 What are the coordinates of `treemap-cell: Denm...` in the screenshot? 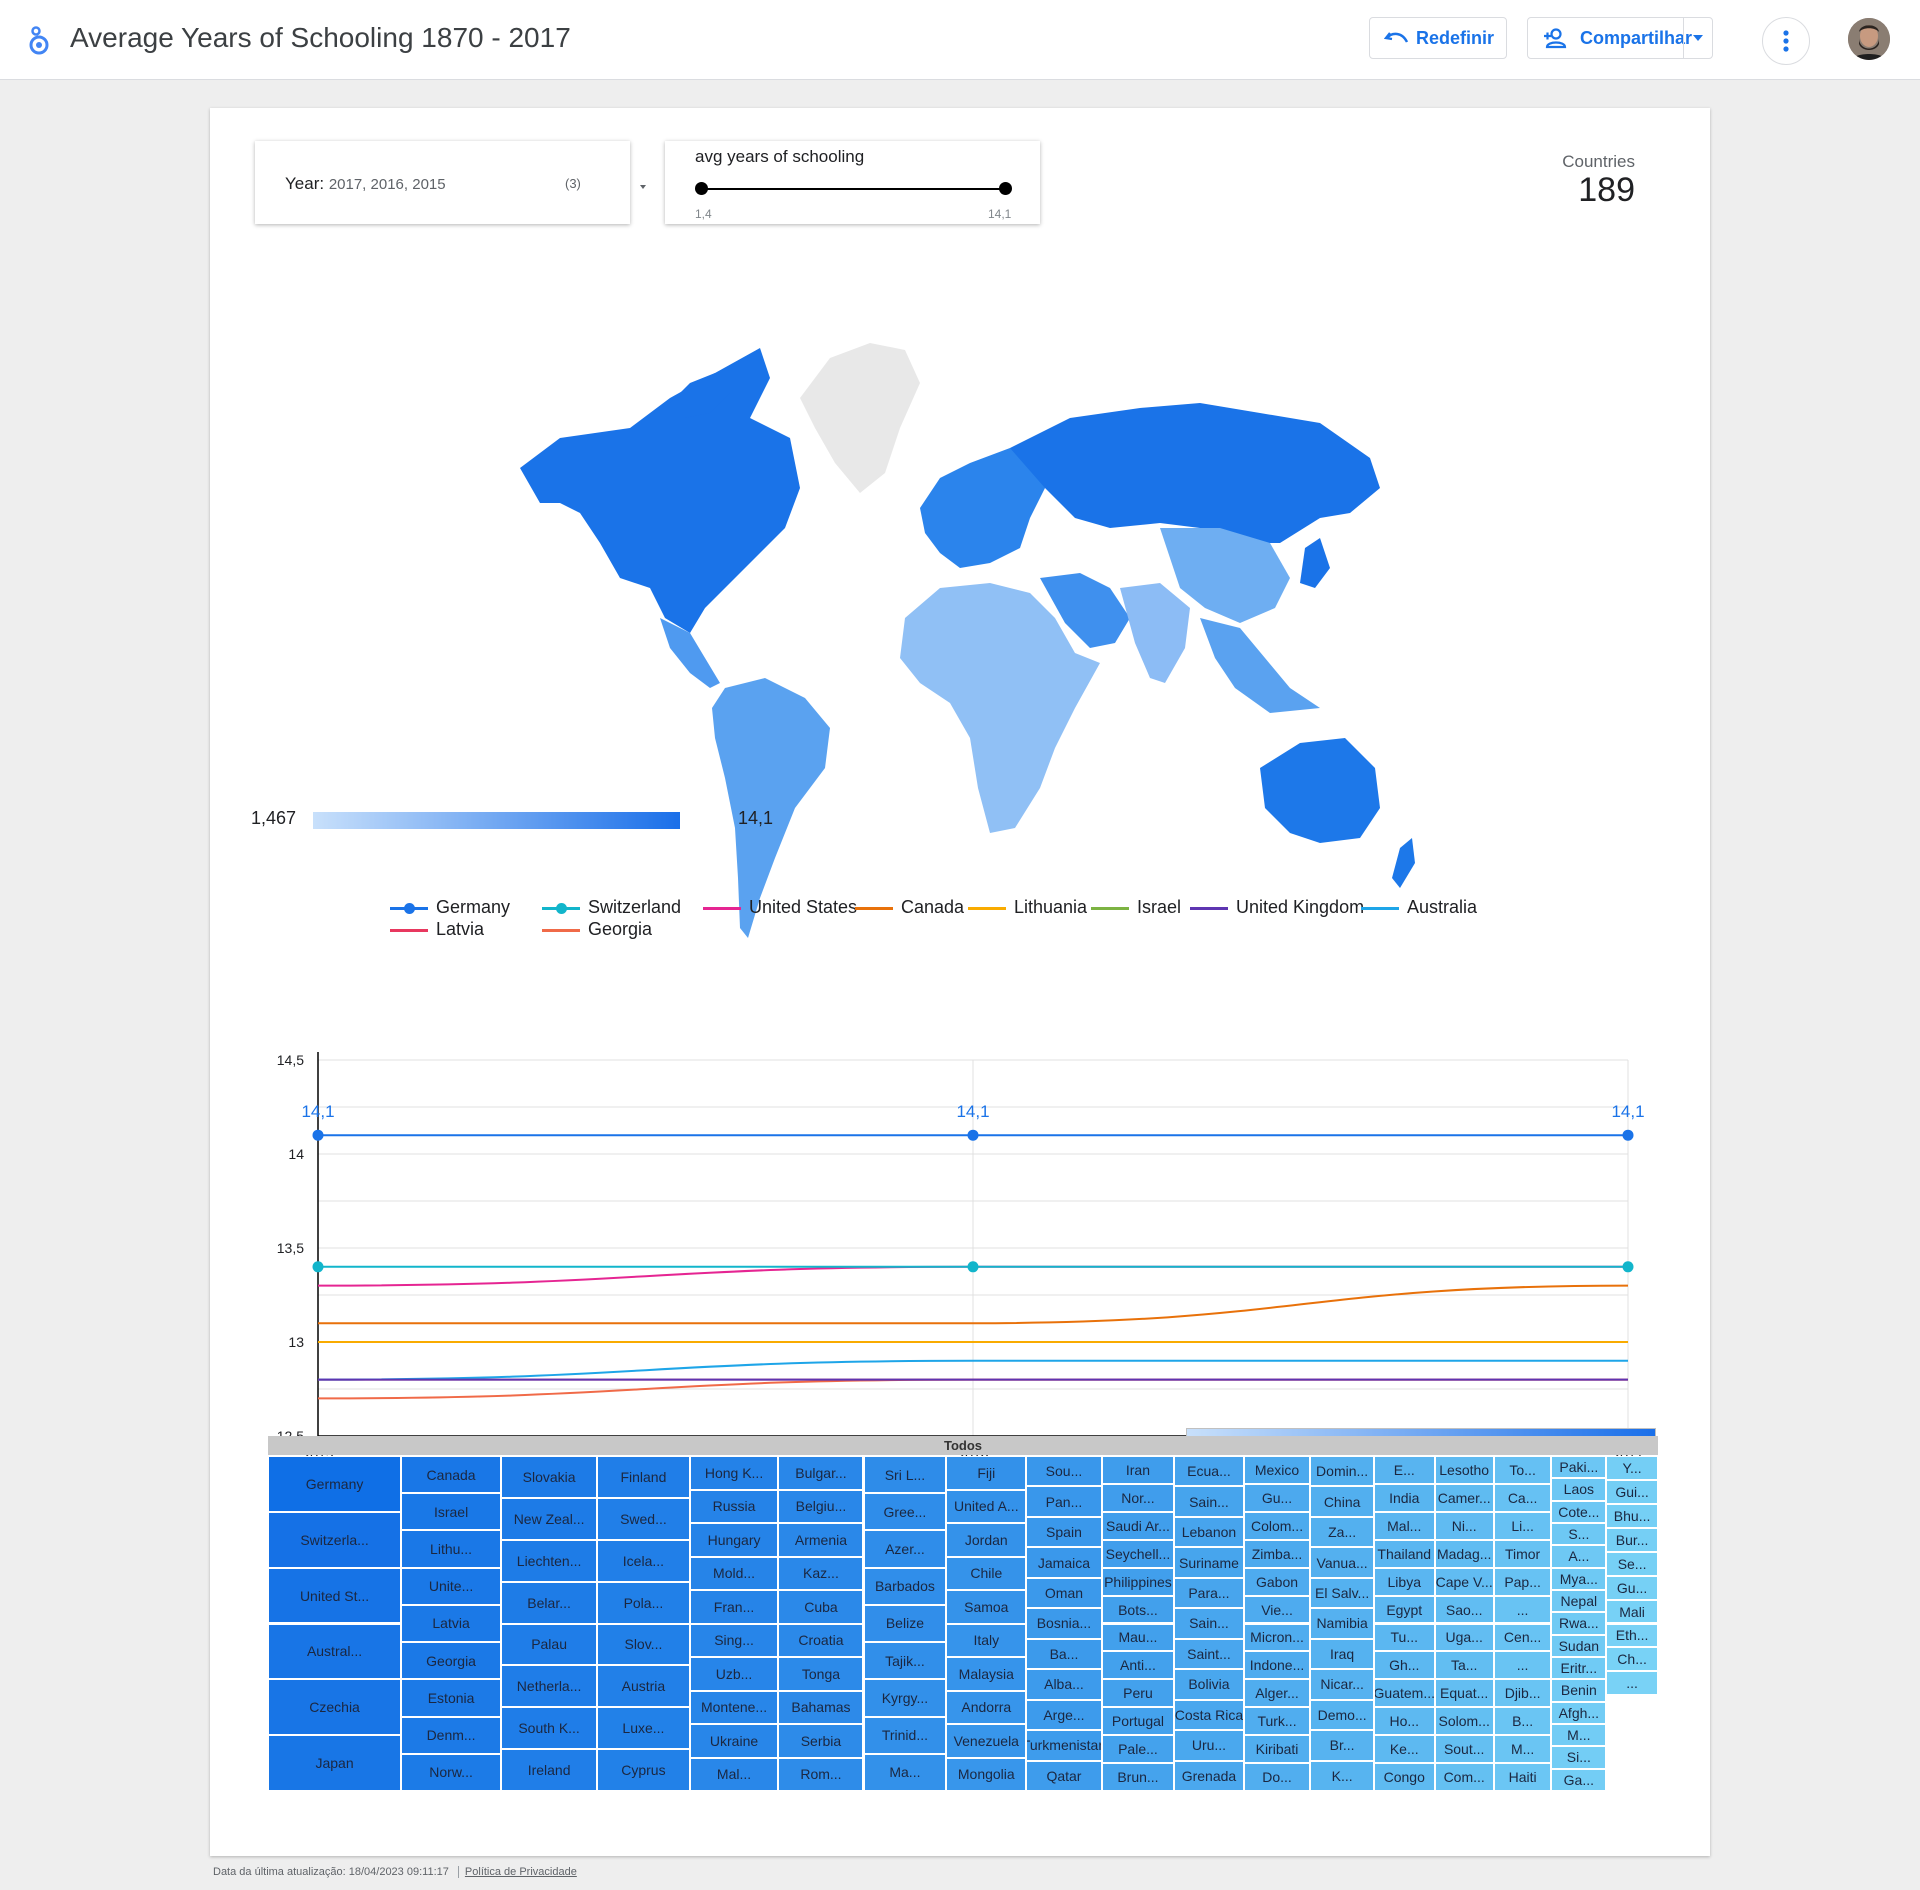 It's located at (451, 1735).